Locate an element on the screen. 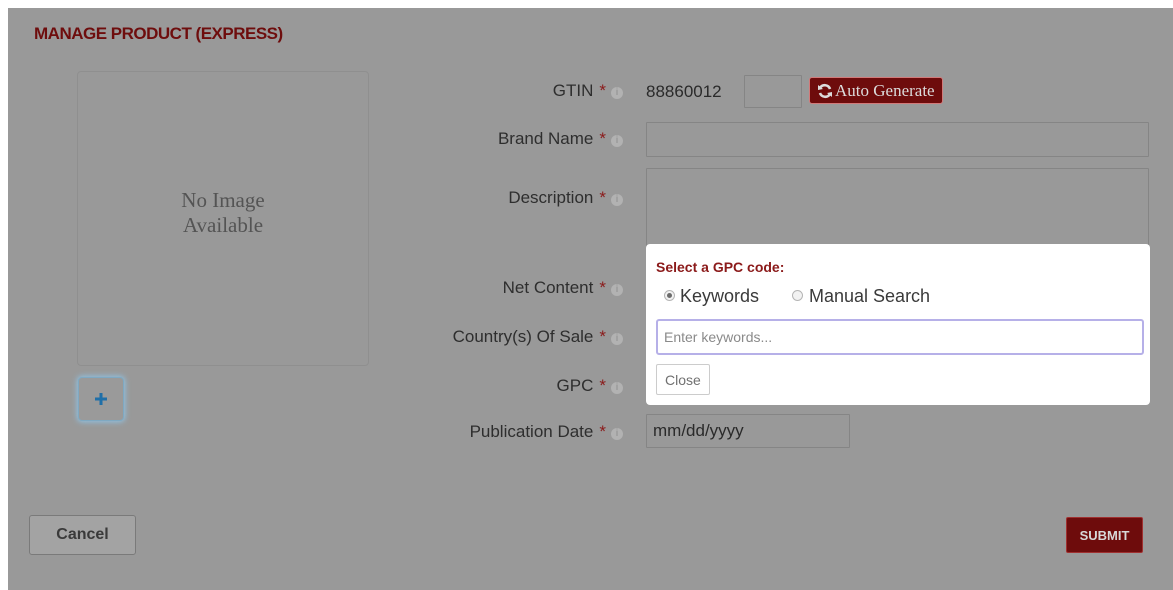  manual-search-radio is located at coordinates (797, 295).